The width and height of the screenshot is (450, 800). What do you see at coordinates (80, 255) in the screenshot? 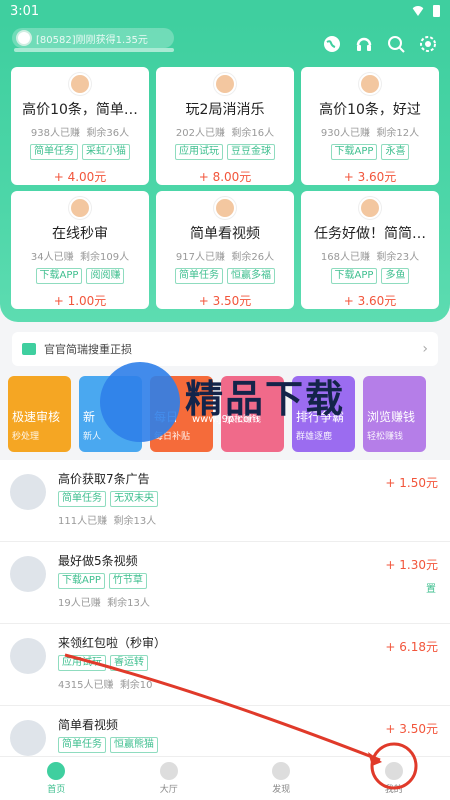
I see `task-meta: 34人已赚 剩余109人` at bounding box center [80, 255].